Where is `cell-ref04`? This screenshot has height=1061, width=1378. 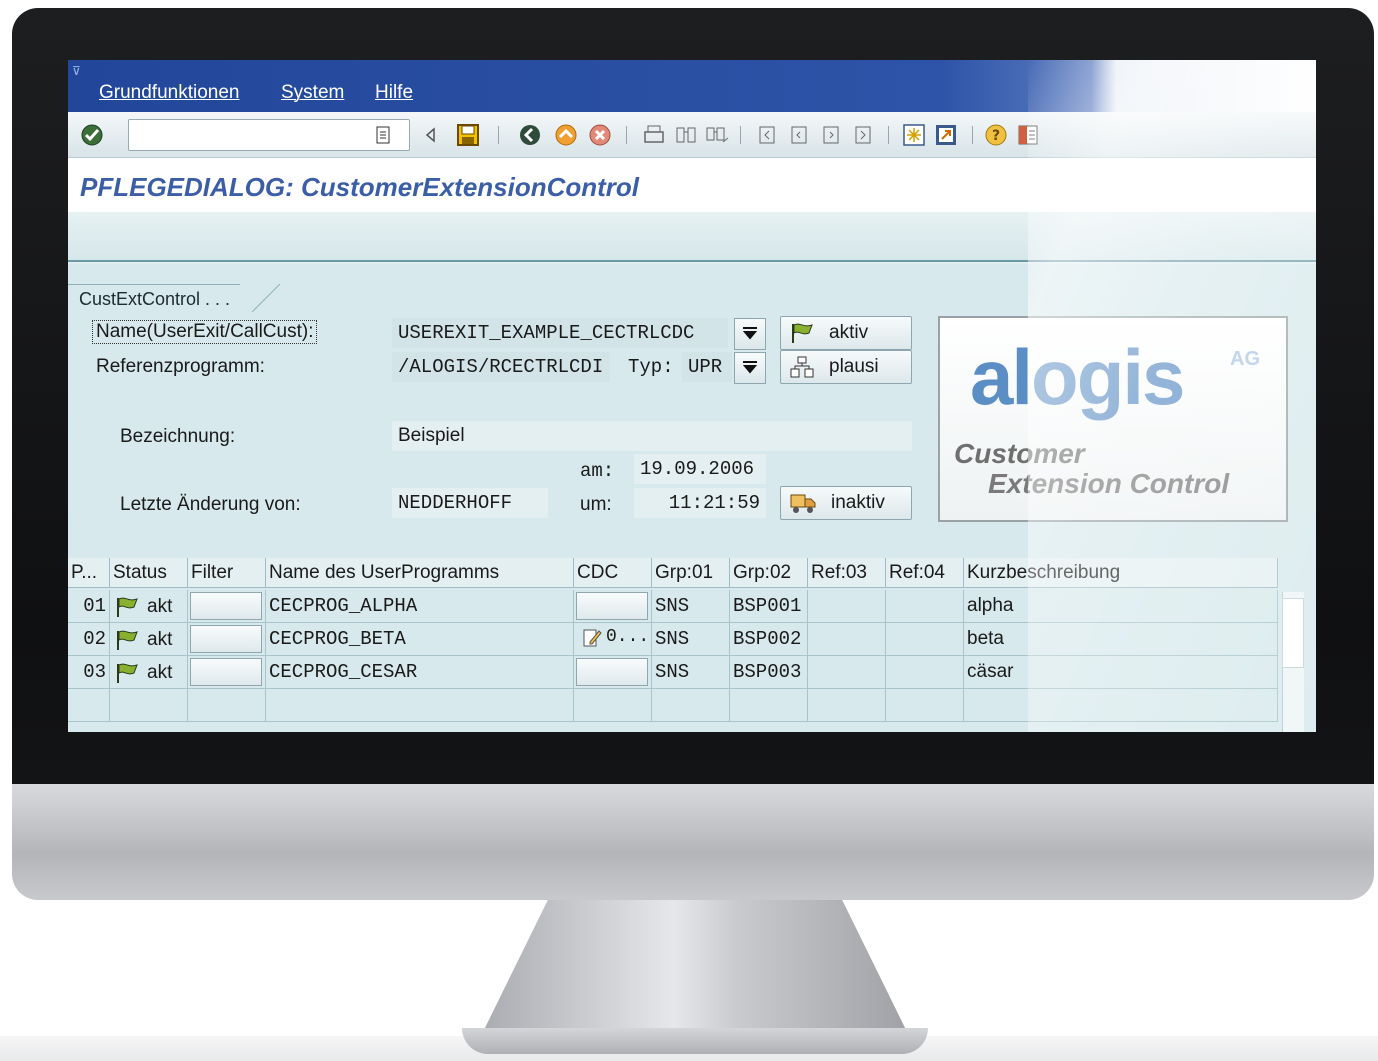 cell-ref04 is located at coordinates (925, 672).